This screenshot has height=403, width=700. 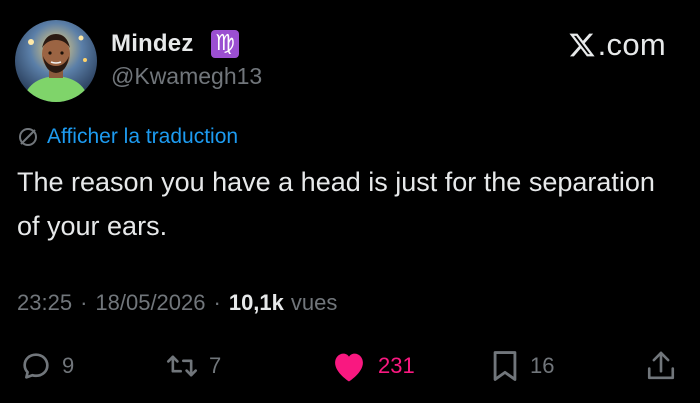 What do you see at coordinates (505, 366) in the screenshot?
I see `bookmark-icon` at bounding box center [505, 366].